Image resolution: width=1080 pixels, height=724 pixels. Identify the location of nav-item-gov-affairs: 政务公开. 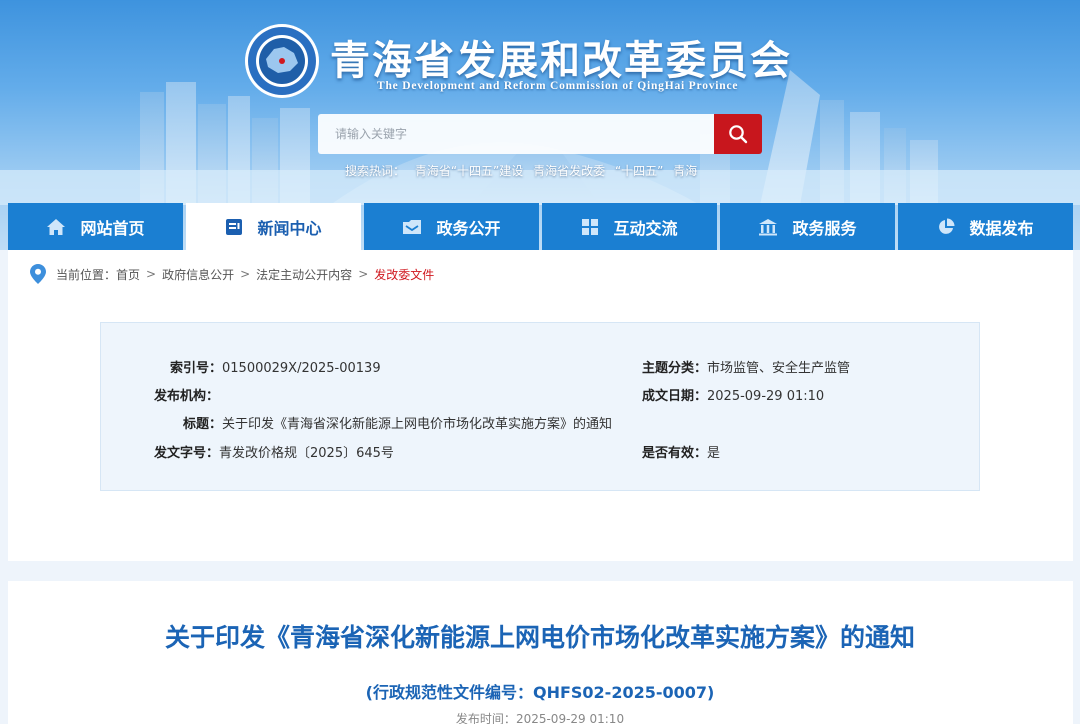
(451, 226).